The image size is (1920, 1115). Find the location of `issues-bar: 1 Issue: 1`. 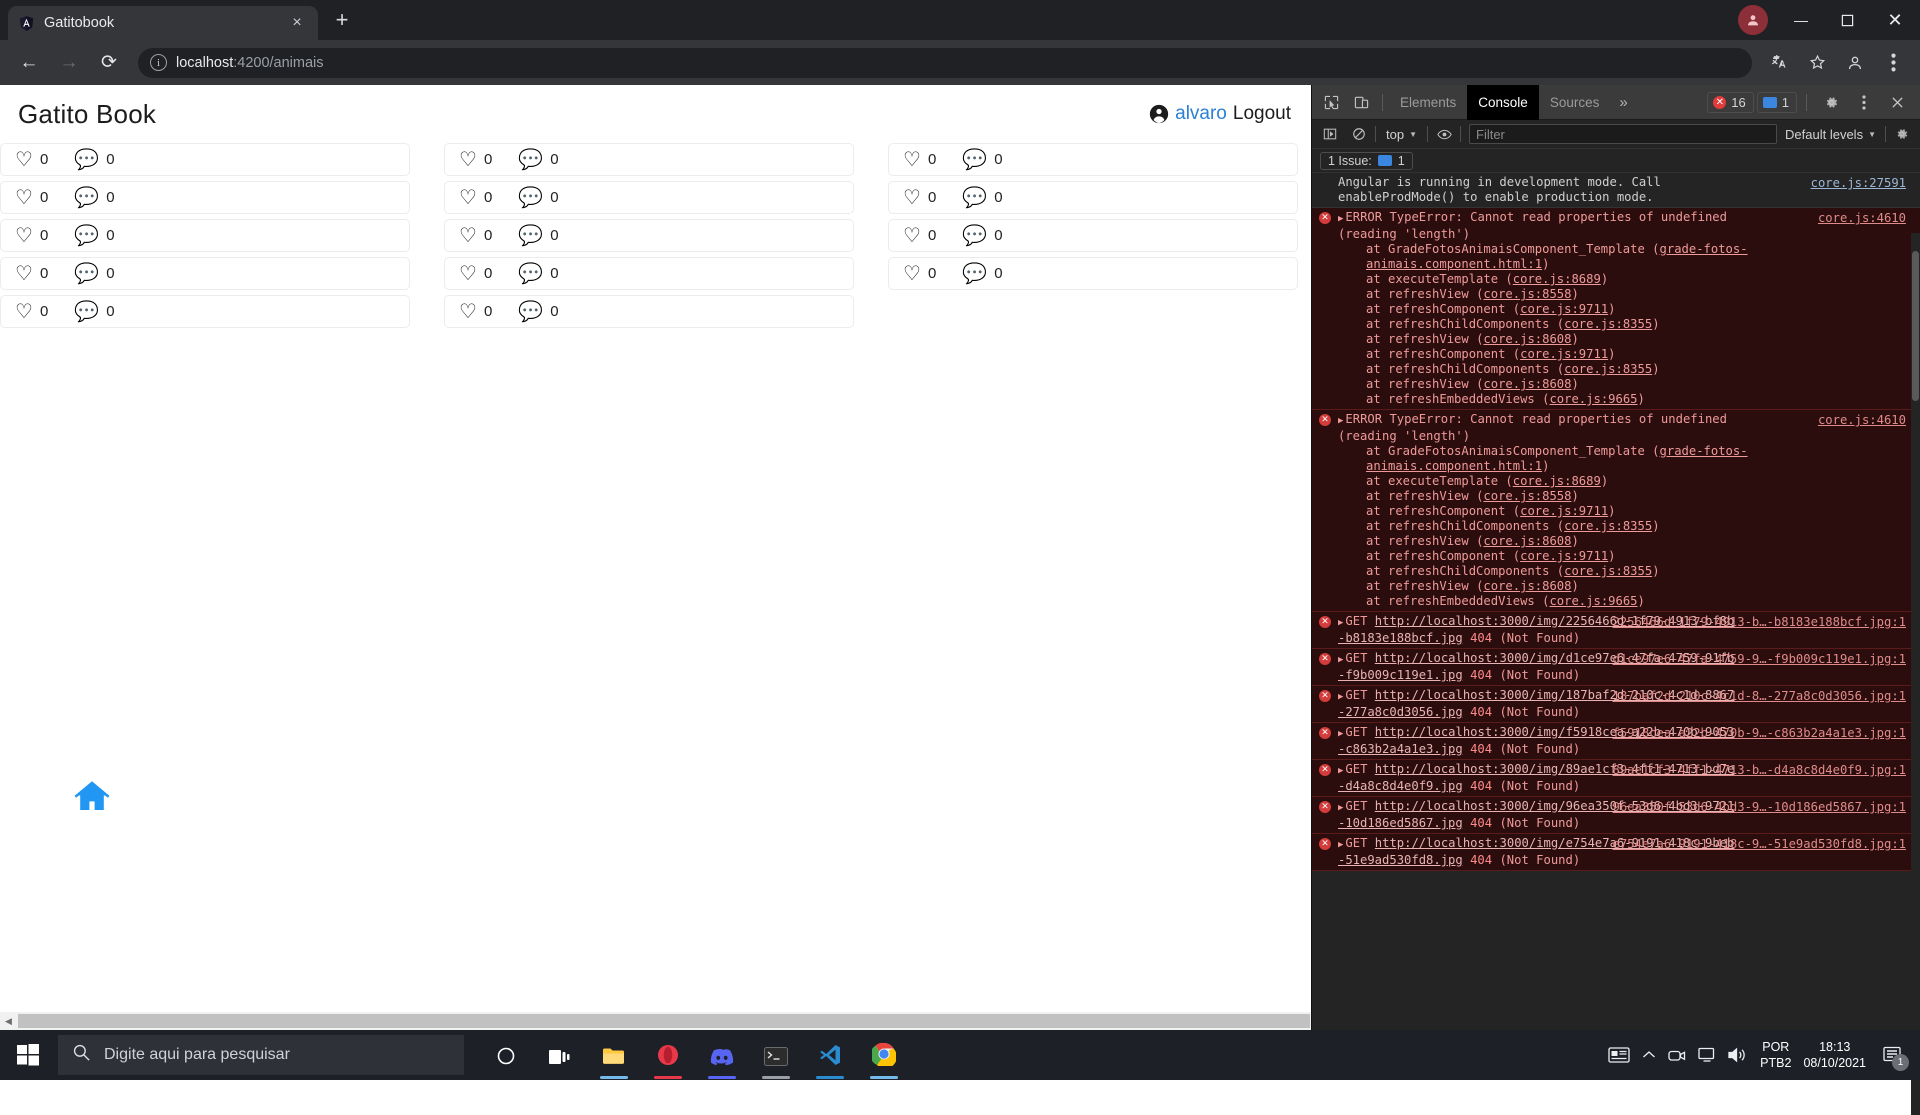

issues-bar: 1 Issue: 1 is located at coordinates (1616, 161).